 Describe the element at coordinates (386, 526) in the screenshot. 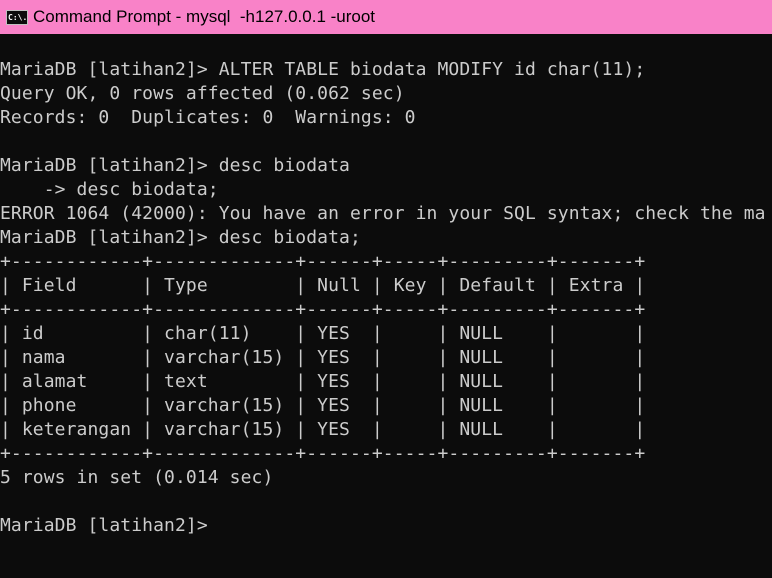

I see `console-prompt: MariaDB [latihan2]>` at that location.